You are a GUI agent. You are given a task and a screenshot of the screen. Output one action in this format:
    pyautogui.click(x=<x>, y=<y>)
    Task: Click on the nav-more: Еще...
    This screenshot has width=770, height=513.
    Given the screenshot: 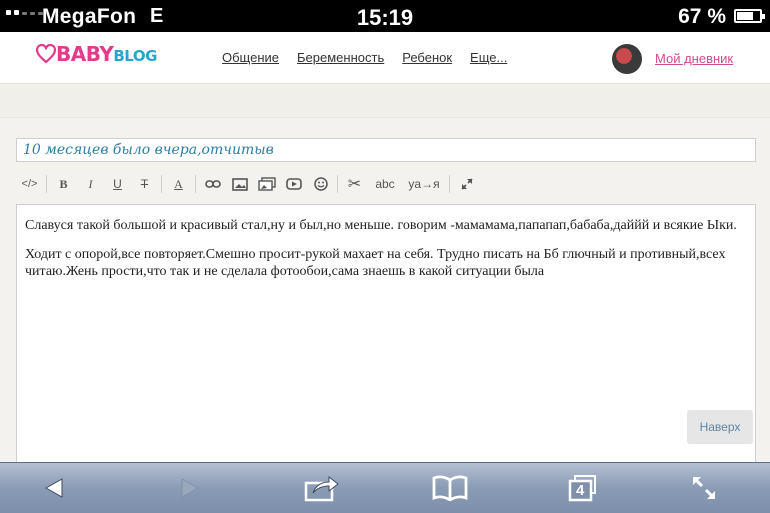 What is the action you would take?
    pyautogui.click(x=488, y=57)
    